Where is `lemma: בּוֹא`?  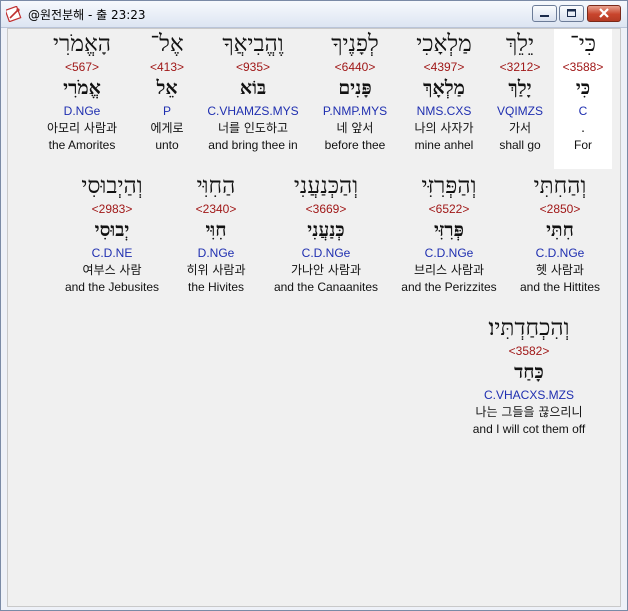 lemma: בּוֹא is located at coordinates (253, 88).